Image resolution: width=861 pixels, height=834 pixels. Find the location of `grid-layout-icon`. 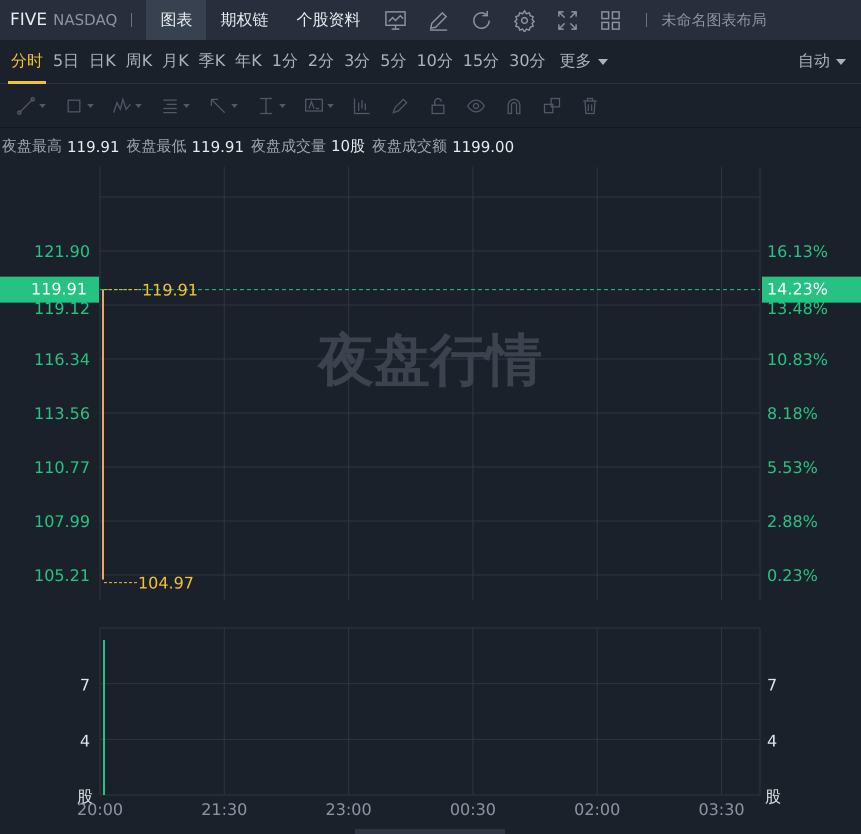

grid-layout-icon is located at coordinates (610, 20).